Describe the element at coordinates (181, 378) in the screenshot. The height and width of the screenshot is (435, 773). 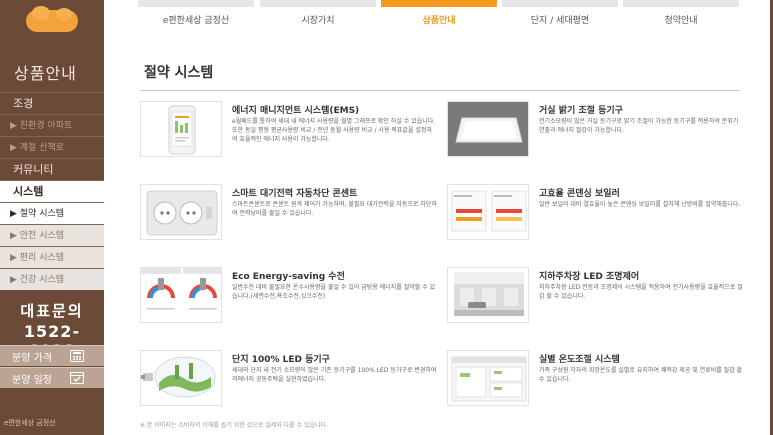
I see `led-bulb-image` at that location.